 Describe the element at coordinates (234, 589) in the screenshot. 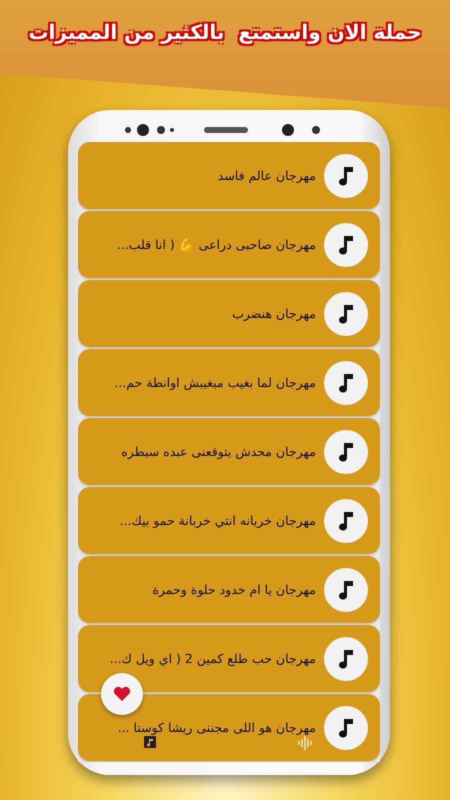

I see `song-title: مهرجان يا ام خدود حلوة وحمرة` at that location.